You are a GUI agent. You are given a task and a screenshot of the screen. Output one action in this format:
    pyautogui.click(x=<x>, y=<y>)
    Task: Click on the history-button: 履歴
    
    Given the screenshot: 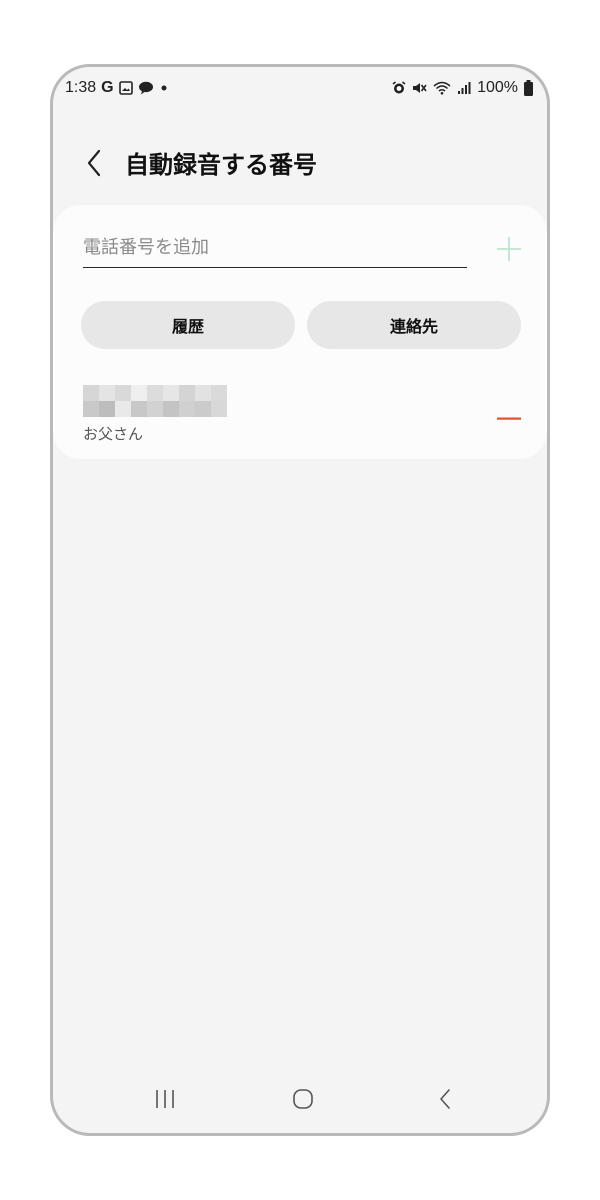 What is the action you would take?
    pyautogui.click(x=188, y=325)
    